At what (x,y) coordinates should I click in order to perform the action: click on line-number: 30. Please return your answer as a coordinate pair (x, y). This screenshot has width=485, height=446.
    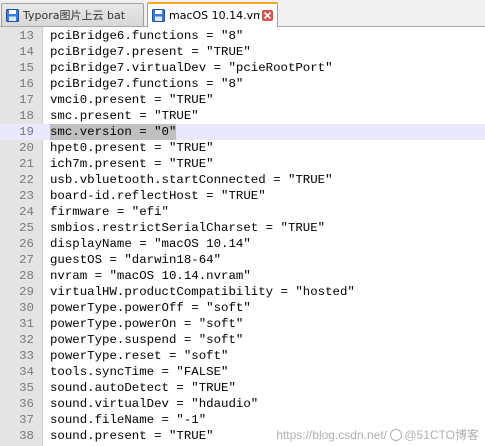
    Looking at the image, I should click on (26, 308).